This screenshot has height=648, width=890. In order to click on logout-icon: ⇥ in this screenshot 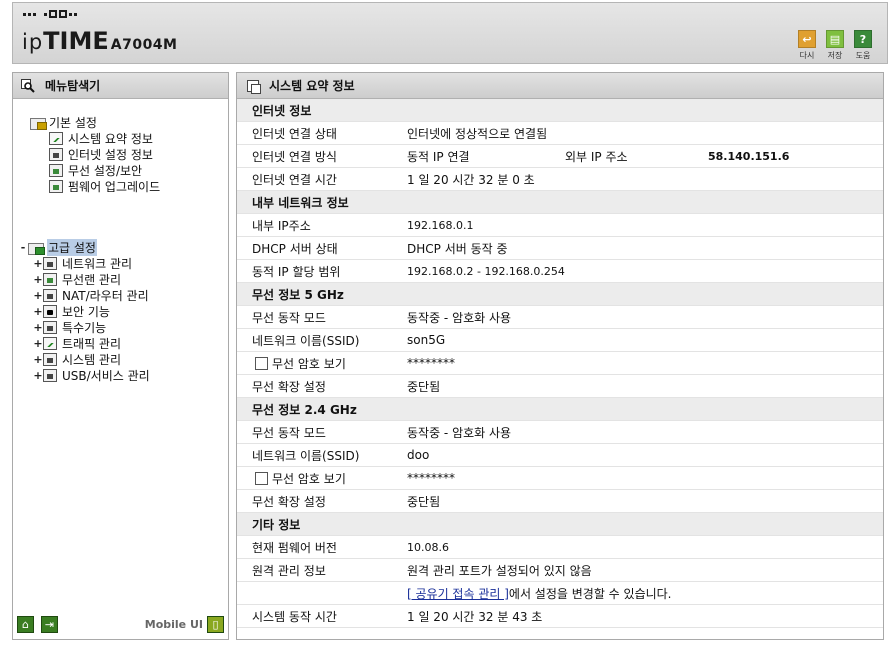, I will do `click(49, 624)`.